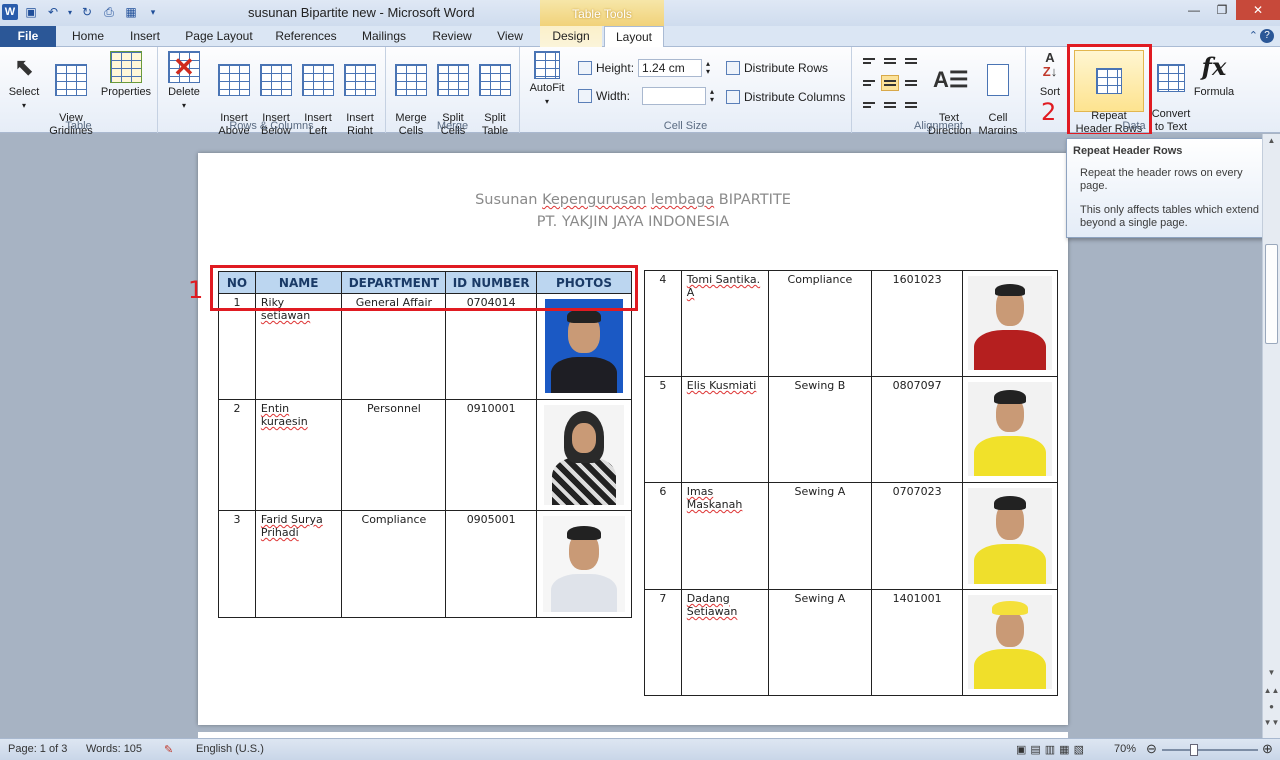 The image size is (1280, 760). What do you see at coordinates (869, 83) in the screenshot?
I see `align-center-left-button` at bounding box center [869, 83].